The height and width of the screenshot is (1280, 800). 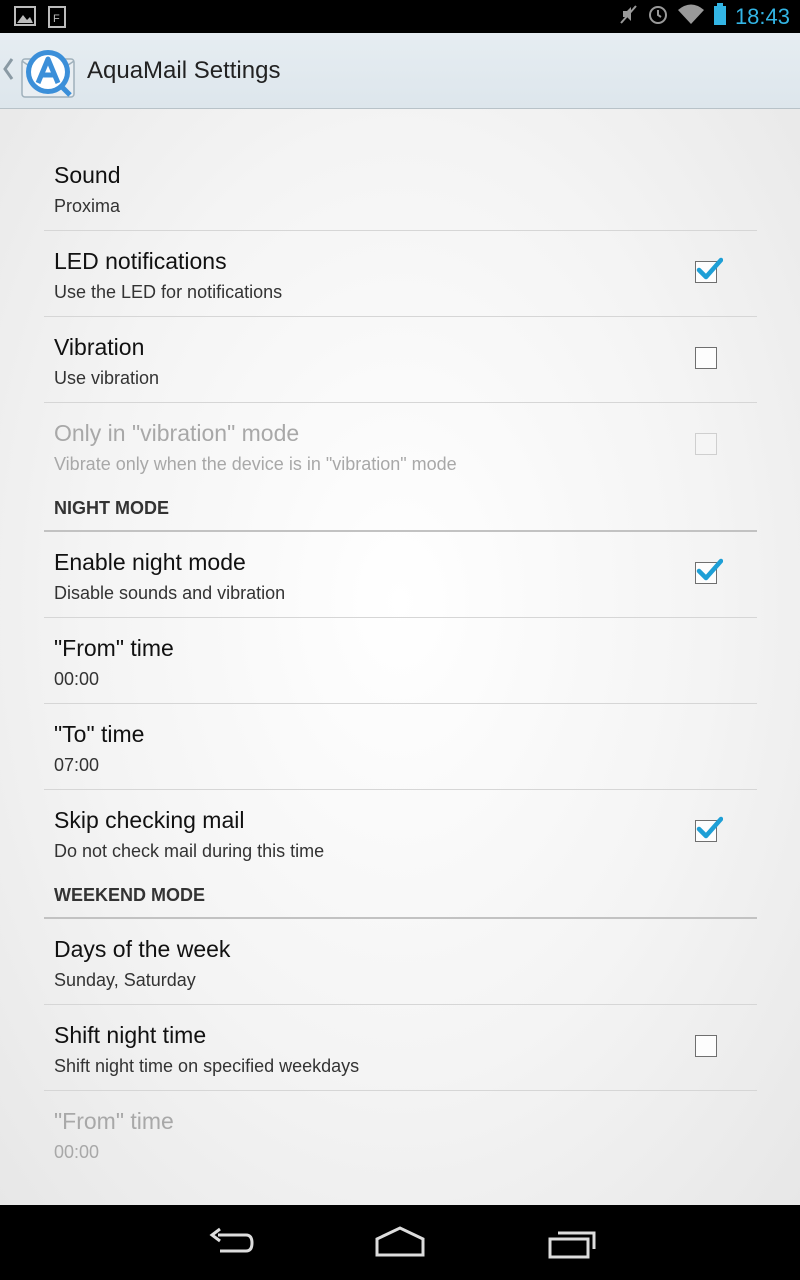 What do you see at coordinates (572, 1245) in the screenshot?
I see `recent-apps-icon` at bounding box center [572, 1245].